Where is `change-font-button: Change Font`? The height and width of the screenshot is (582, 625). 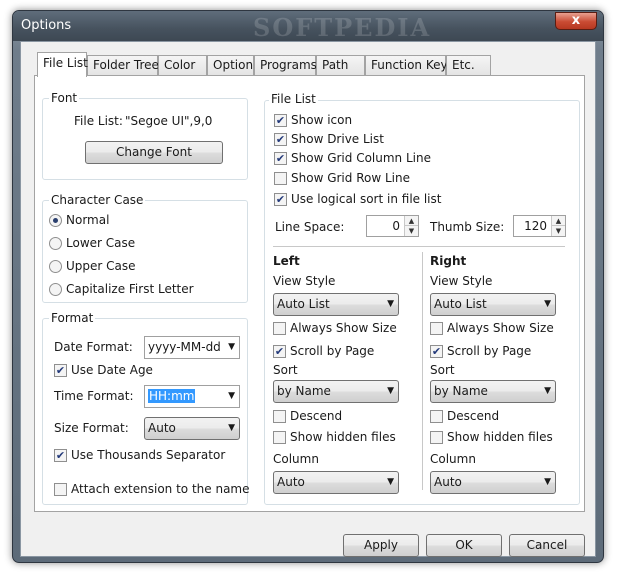
change-font-button: Change Font is located at coordinates (154, 152).